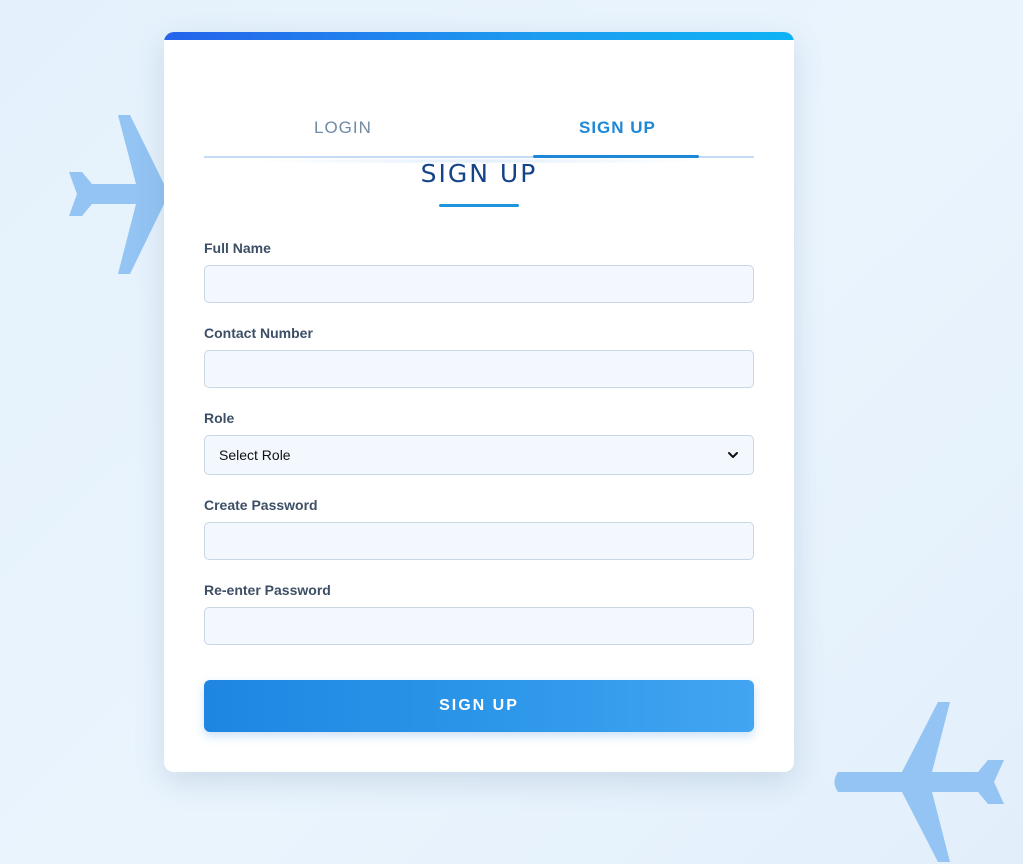  Describe the element at coordinates (479, 205) in the screenshot. I see `title-underline` at that location.